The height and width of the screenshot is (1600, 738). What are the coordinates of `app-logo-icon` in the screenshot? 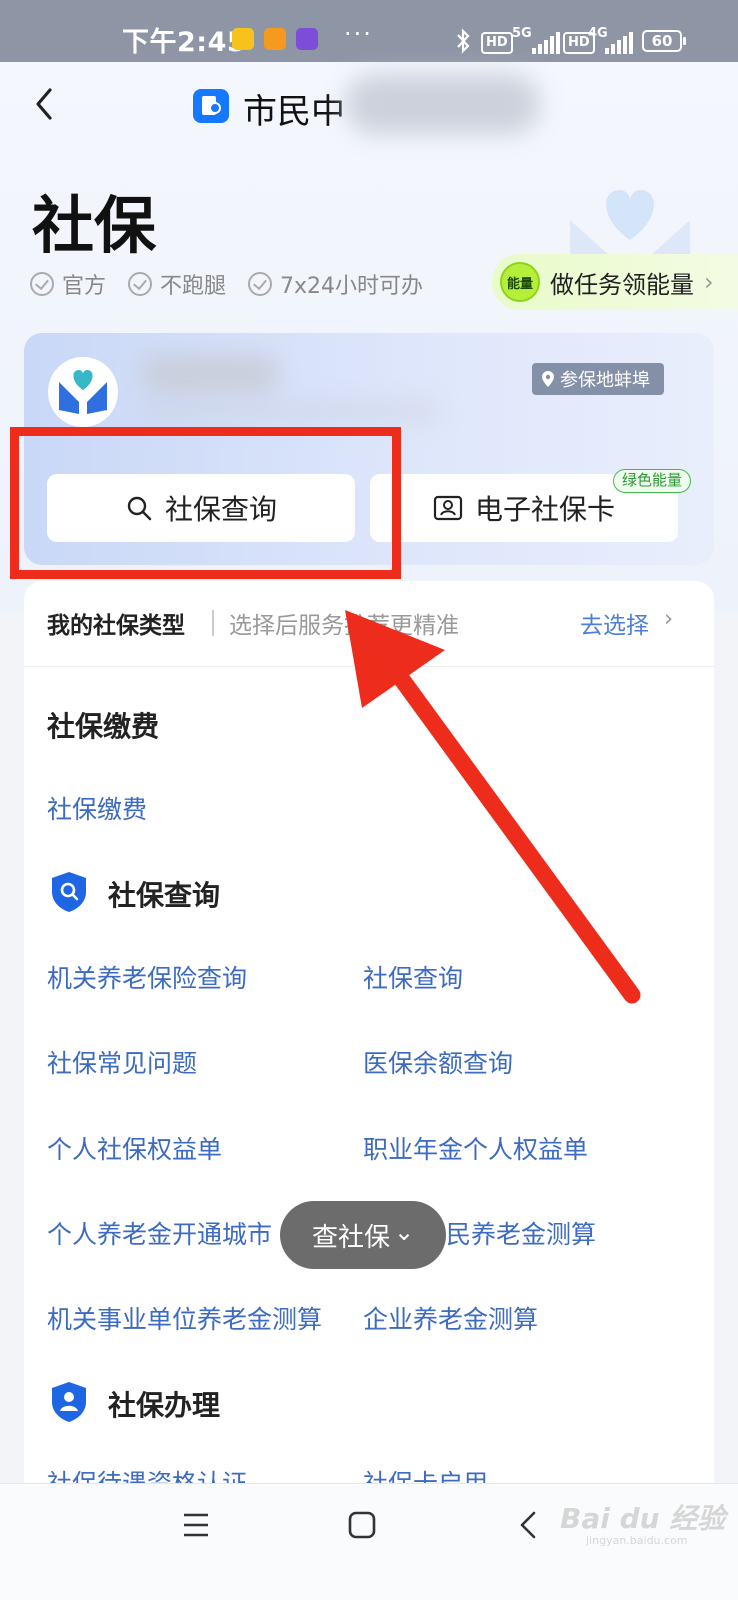 It's located at (211, 106).